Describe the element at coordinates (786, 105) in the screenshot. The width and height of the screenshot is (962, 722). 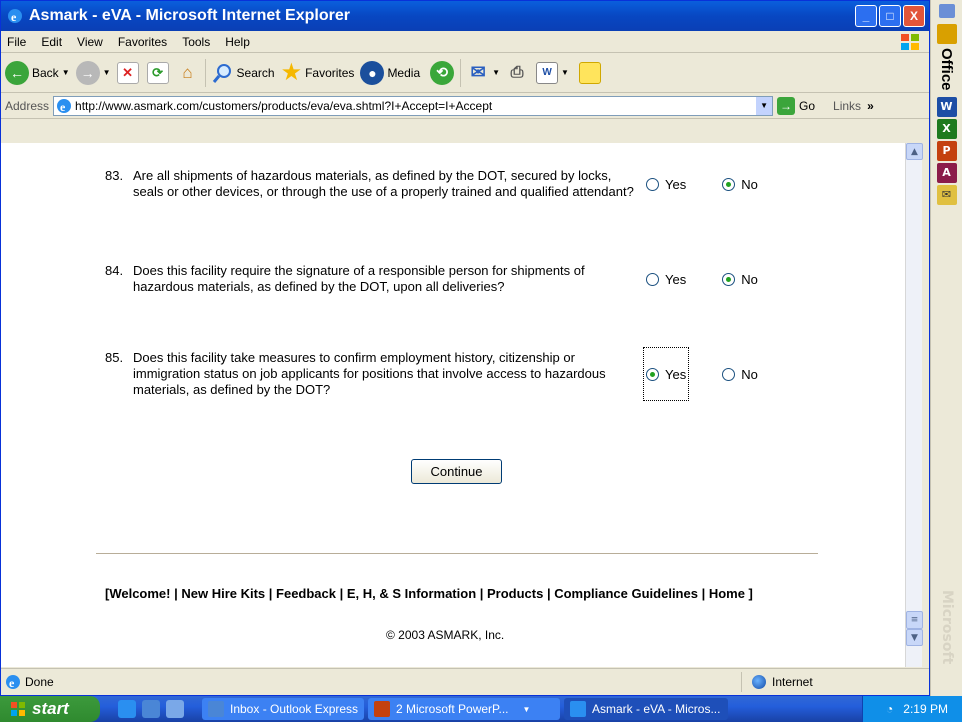
I see `go-arrow-icon: →` at that location.